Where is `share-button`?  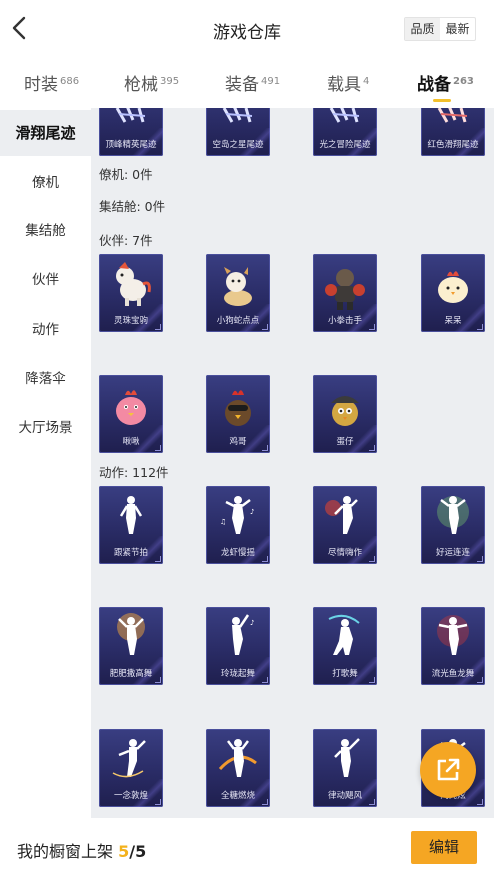
share-button is located at coordinates (448, 770).